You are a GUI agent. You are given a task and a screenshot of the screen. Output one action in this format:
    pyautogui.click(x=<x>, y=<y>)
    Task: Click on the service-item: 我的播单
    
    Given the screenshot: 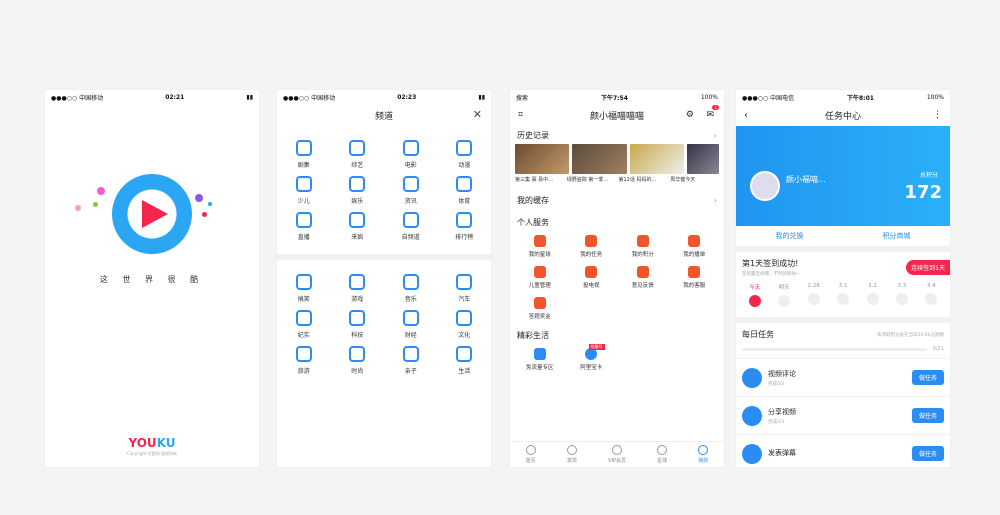 What is the action you would take?
    pyautogui.click(x=695, y=246)
    